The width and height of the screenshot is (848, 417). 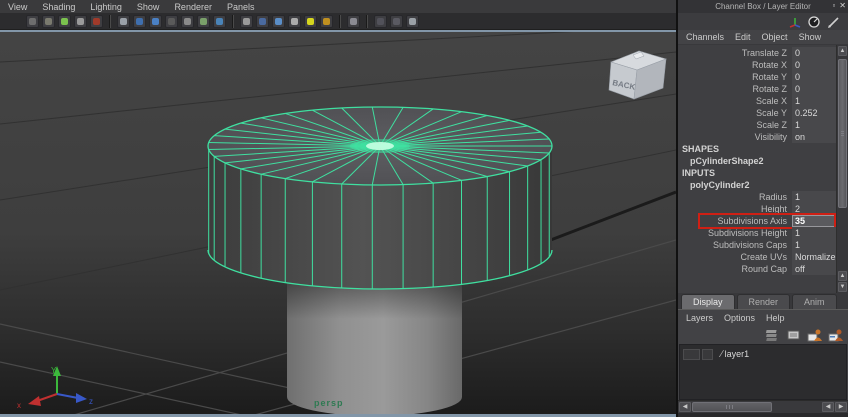 What do you see at coordinates (64, 21) in the screenshot?
I see `camera-attributes-icon` at bounding box center [64, 21].